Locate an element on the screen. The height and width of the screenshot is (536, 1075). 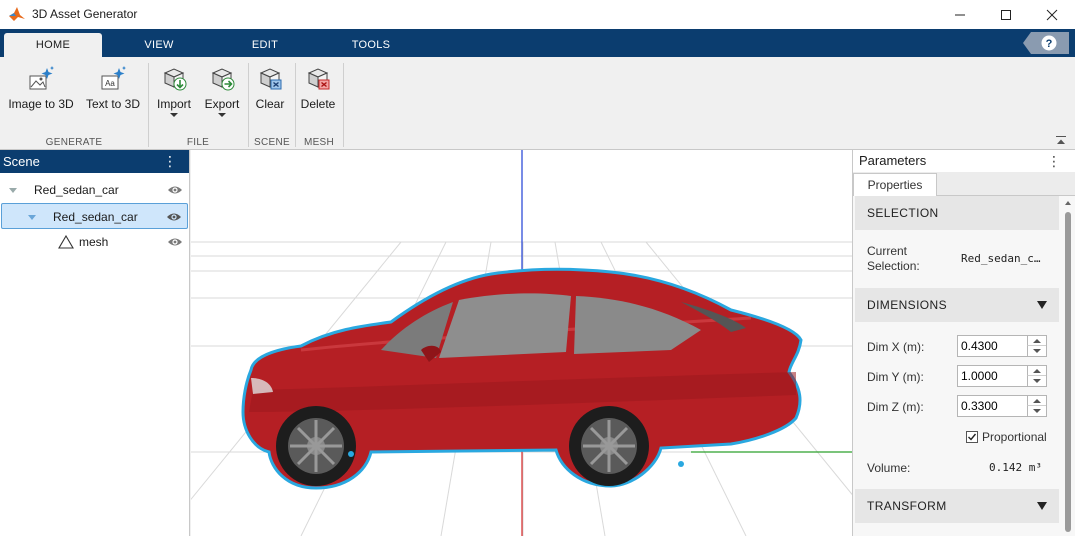
dim-x-spinner is located at coordinates (1002, 346).